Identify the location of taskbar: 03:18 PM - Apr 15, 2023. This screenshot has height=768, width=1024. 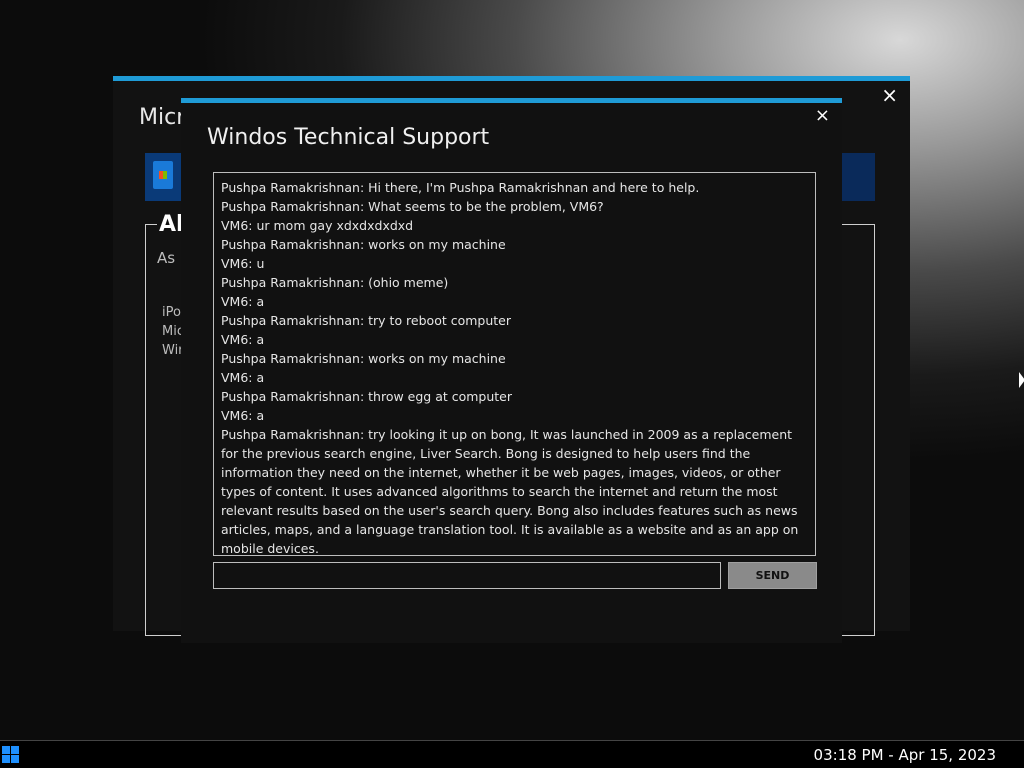
(512, 754).